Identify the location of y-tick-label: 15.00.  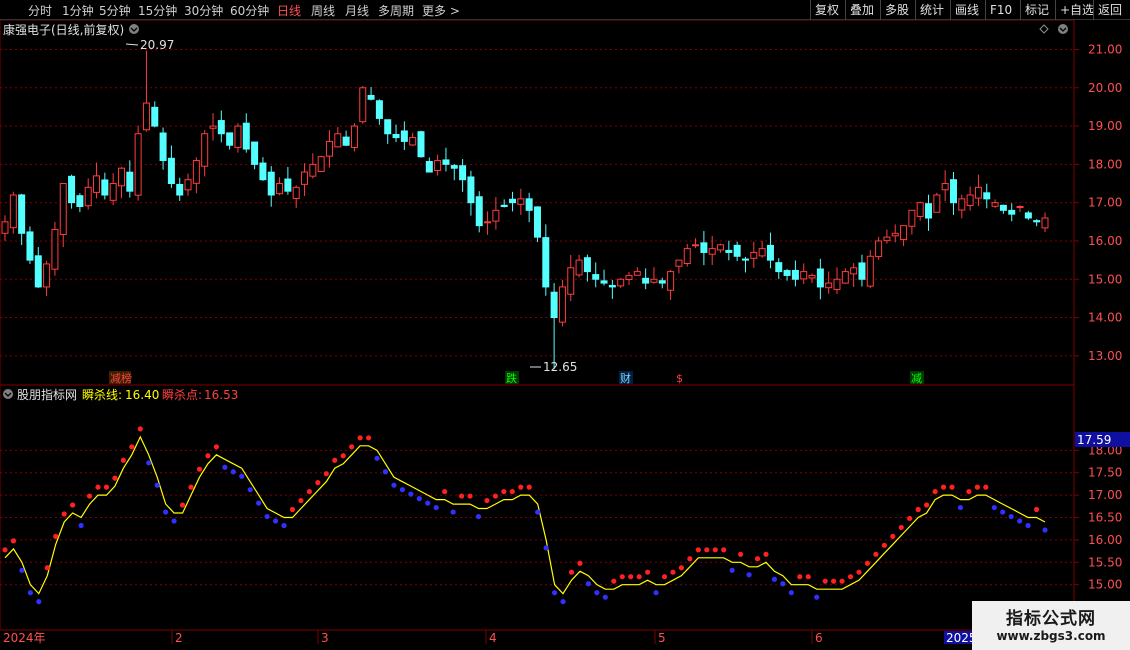
(1105, 279).